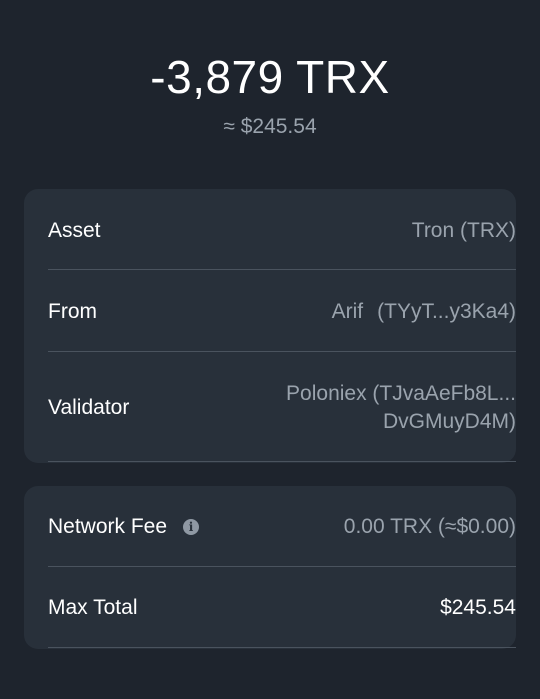 The height and width of the screenshot is (699, 540). Describe the element at coordinates (89, 407) in the screenshot. I see `validator-label: Validator` at that location.